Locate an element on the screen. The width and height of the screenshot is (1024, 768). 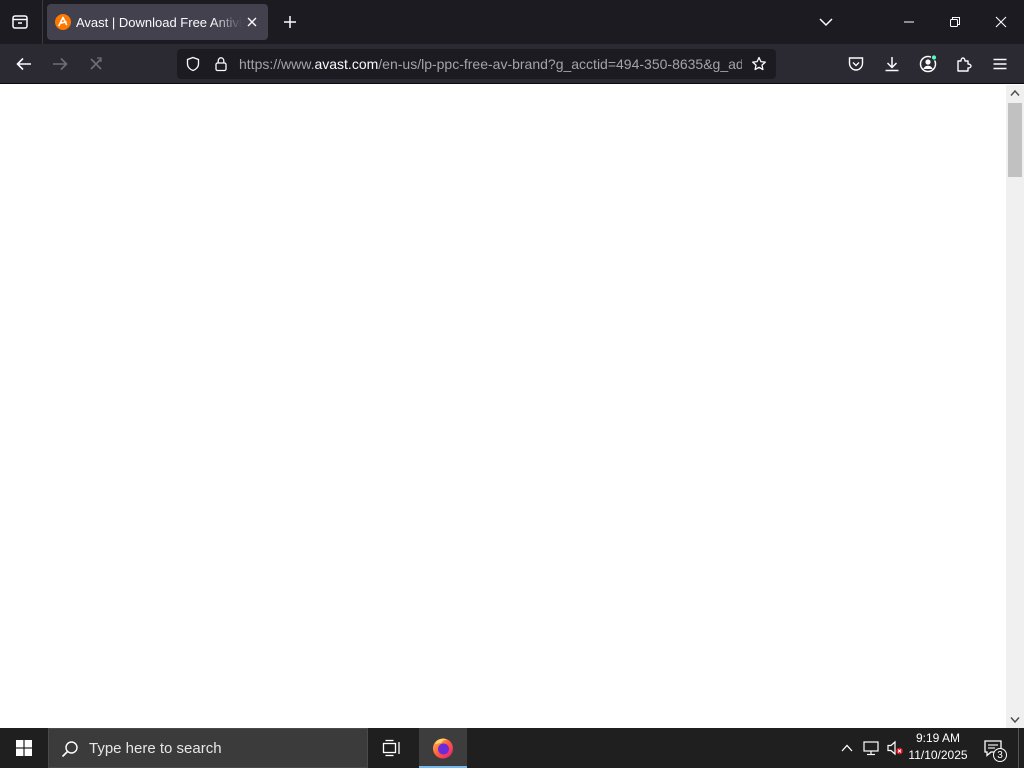
show-desktop-button is located at coordinates (1021, 748).